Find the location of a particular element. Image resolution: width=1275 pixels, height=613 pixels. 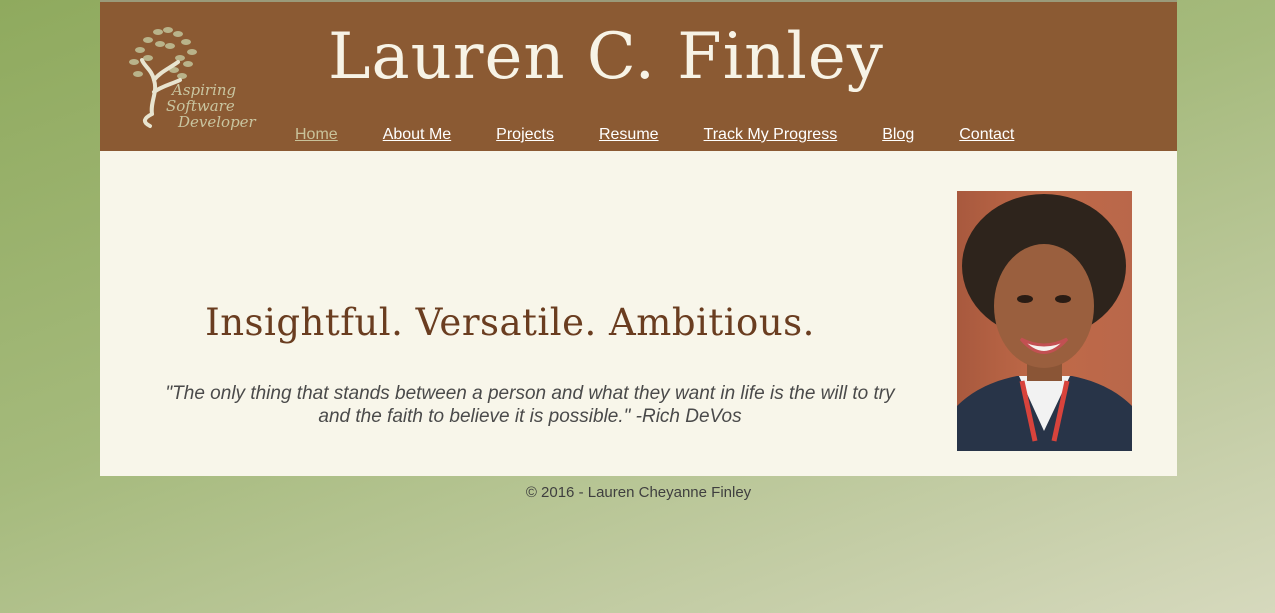

footer-copyright: © 2016 - Lauren Cheyanne Finley is located at coordinates (638, 492).